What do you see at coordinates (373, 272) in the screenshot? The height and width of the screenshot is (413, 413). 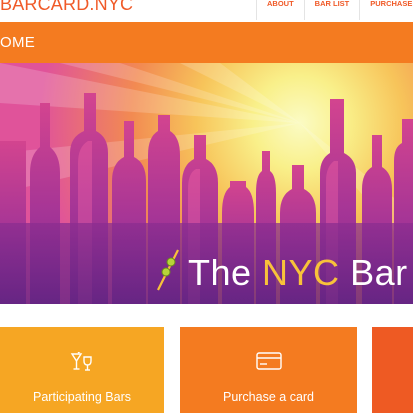 I see `hero-title-suffix: Bar` at bounding box center [373, 272].